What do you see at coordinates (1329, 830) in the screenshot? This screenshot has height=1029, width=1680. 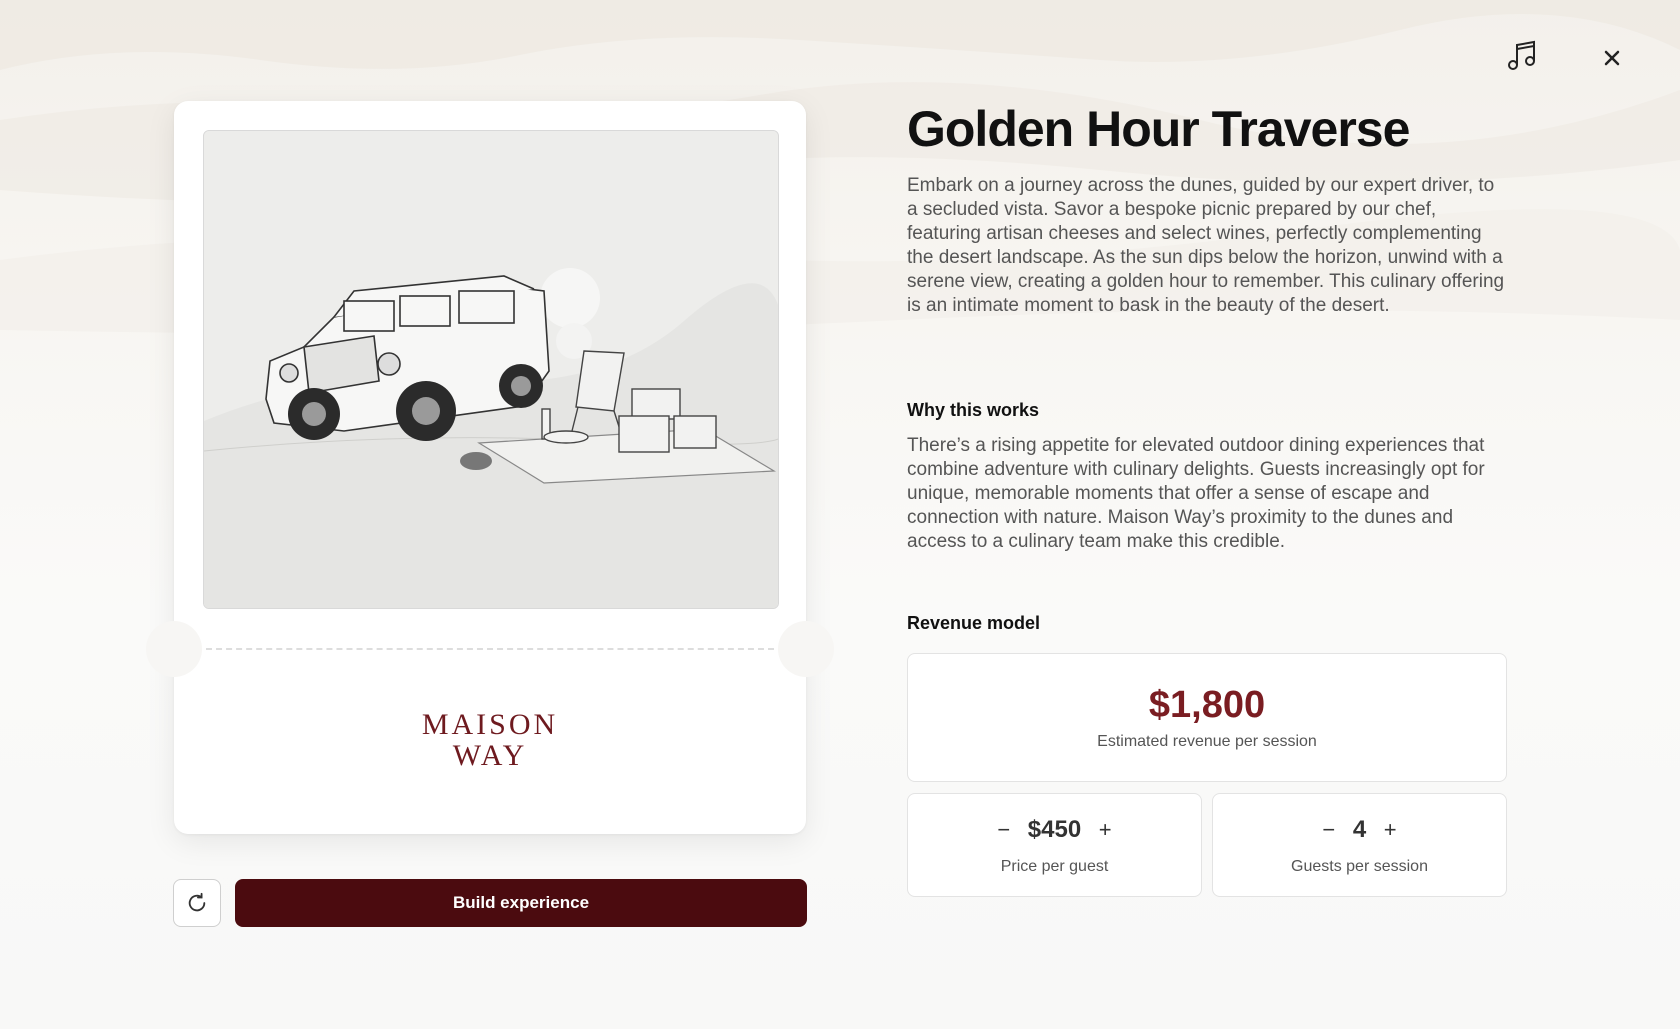 I see `guests-decrement-button: −` at bounding box center [1329, 830].